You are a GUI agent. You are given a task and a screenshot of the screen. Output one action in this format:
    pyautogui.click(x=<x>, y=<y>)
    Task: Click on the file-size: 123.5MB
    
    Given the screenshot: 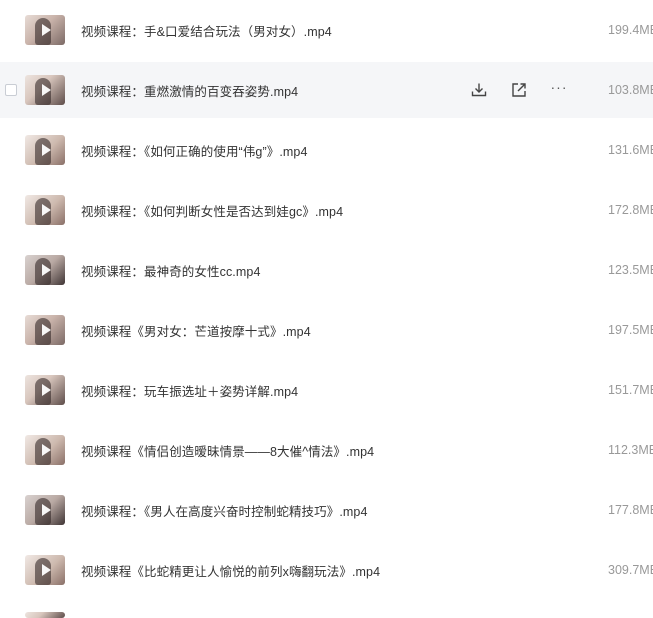 What is the action you would take?
    pyautogui.click(x=630, y=270)
    